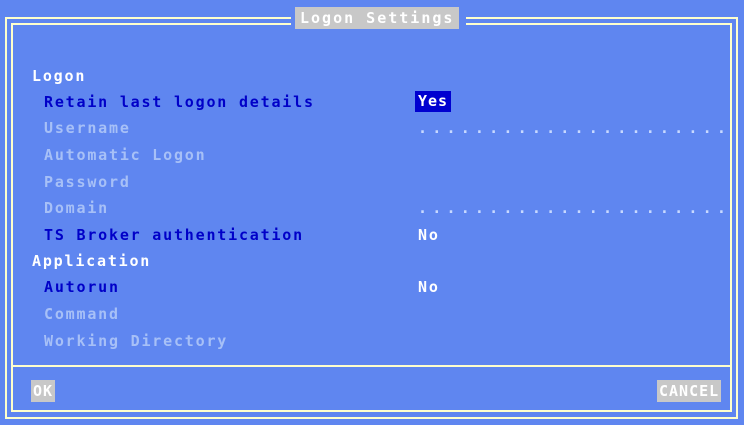 Image resolution: width=744 pixels, height=425 pixels. What do you see at coordinates (76, 208) in the screenshot?
I see `domain-label: Domain` at bounding box center [76, 208].